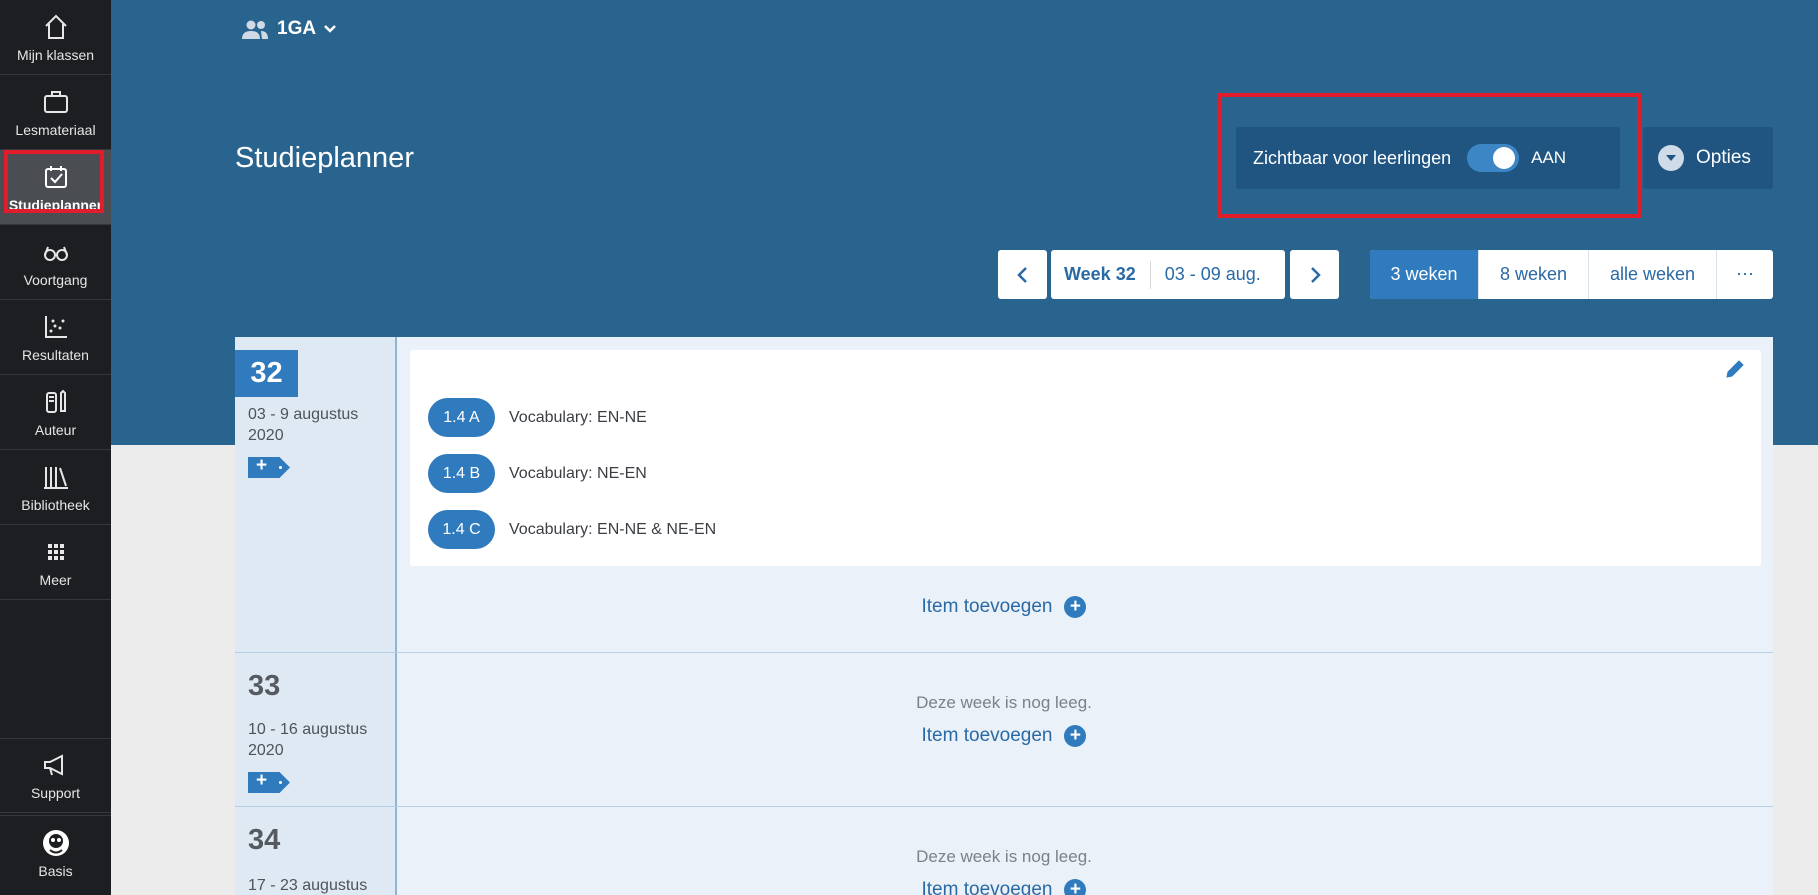 This screenshot has width=1818, height=895. I want to click on books-icon, so click(55, 477).